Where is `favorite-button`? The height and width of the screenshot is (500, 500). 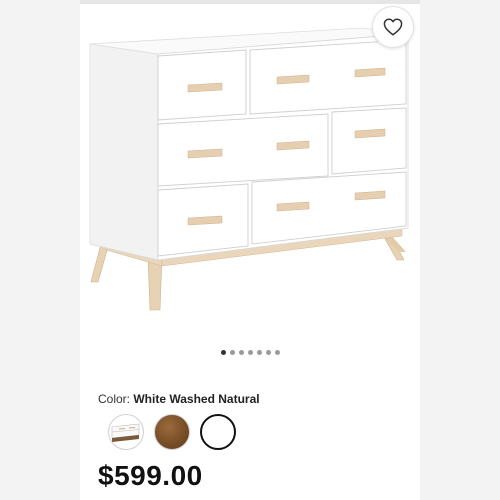 favorite-button is located at coordinates (393, 27).